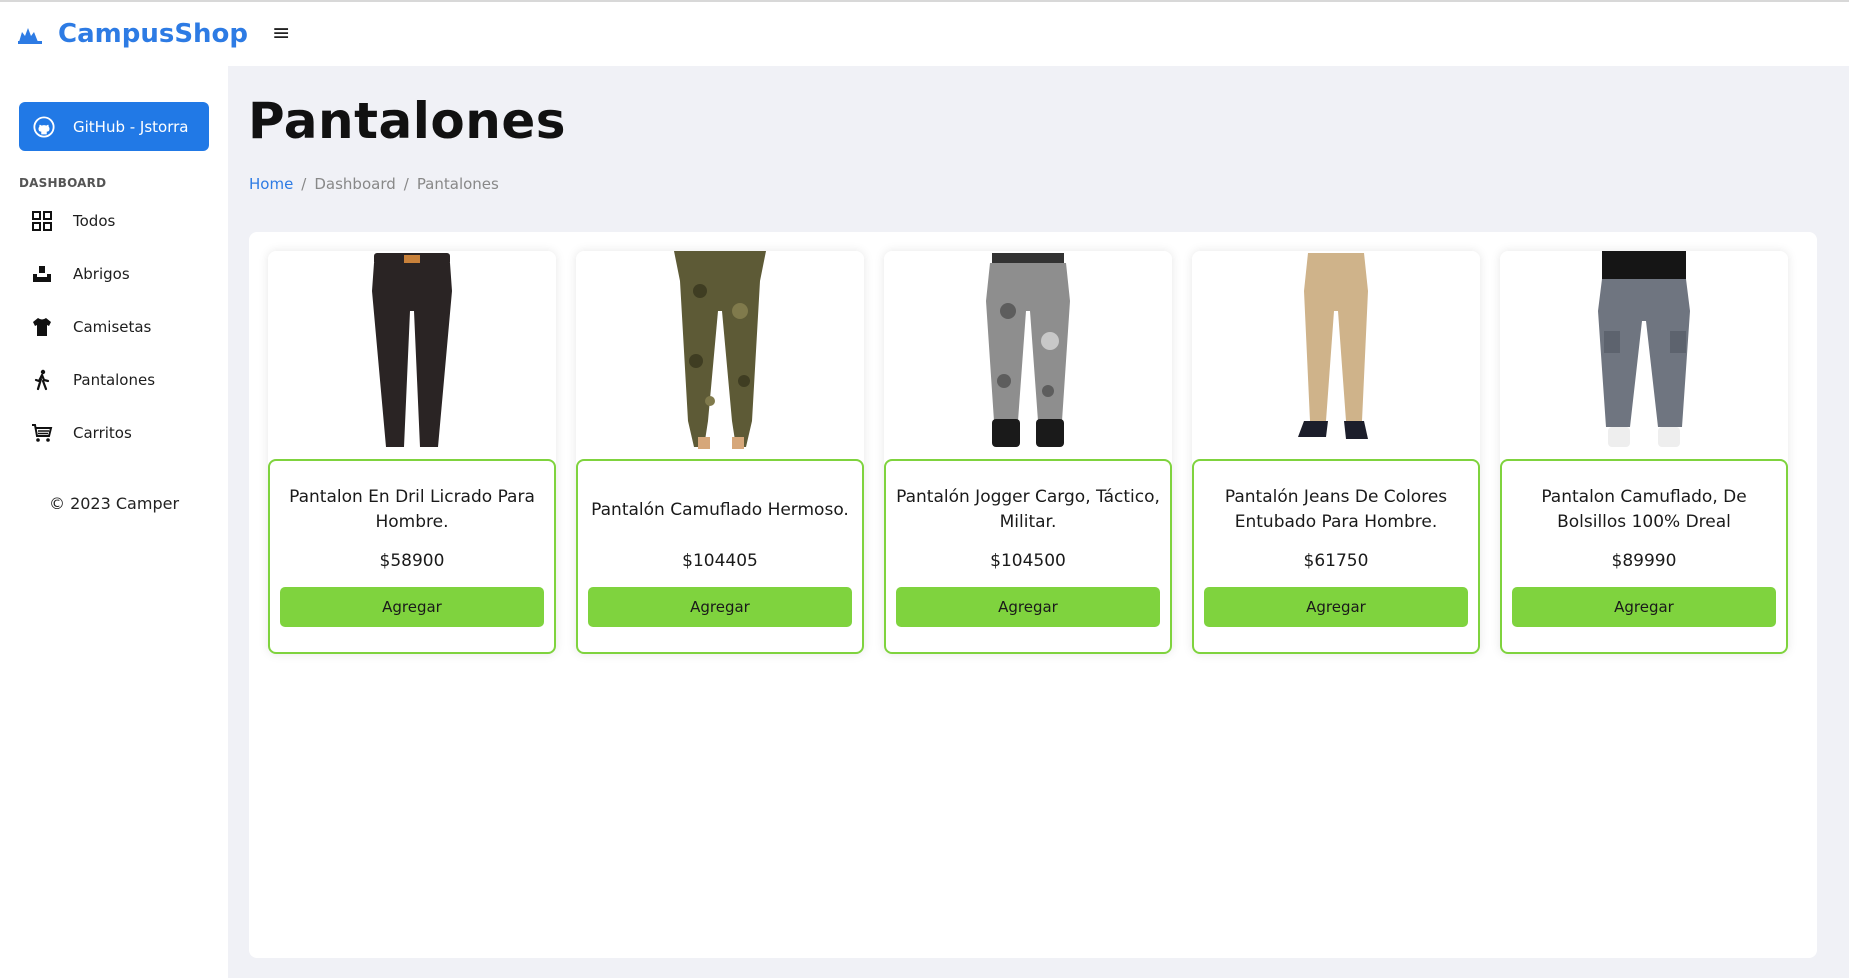 This screenshot has height=978, width=1849. I want to click on sidebar-item-label: Todos, so click(94, 220).